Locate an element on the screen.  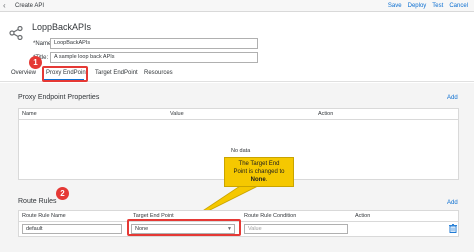
highlight-target-select-box is located at coordinates (184, 227).